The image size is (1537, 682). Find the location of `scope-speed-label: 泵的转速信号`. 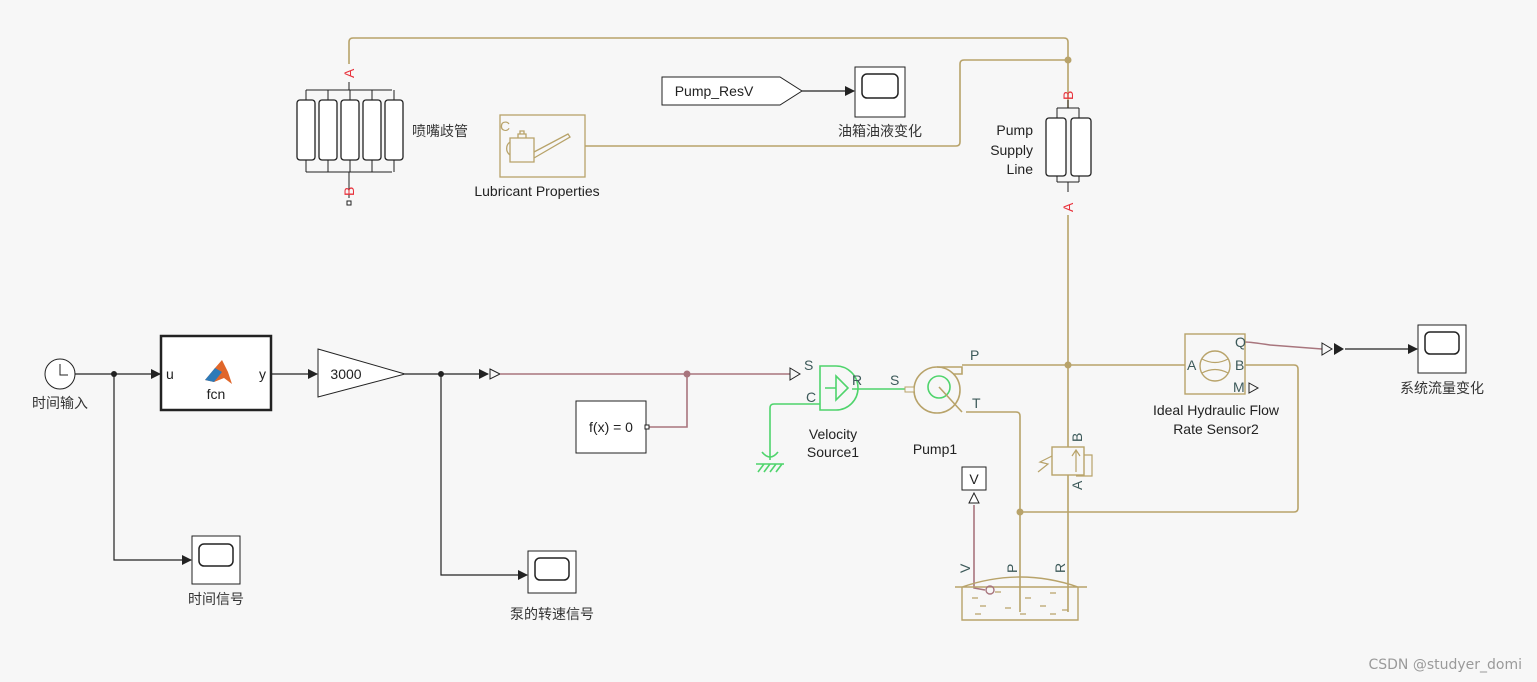

scope-speed-label: 泵的转速信号 is located at coordinates (552, 615).